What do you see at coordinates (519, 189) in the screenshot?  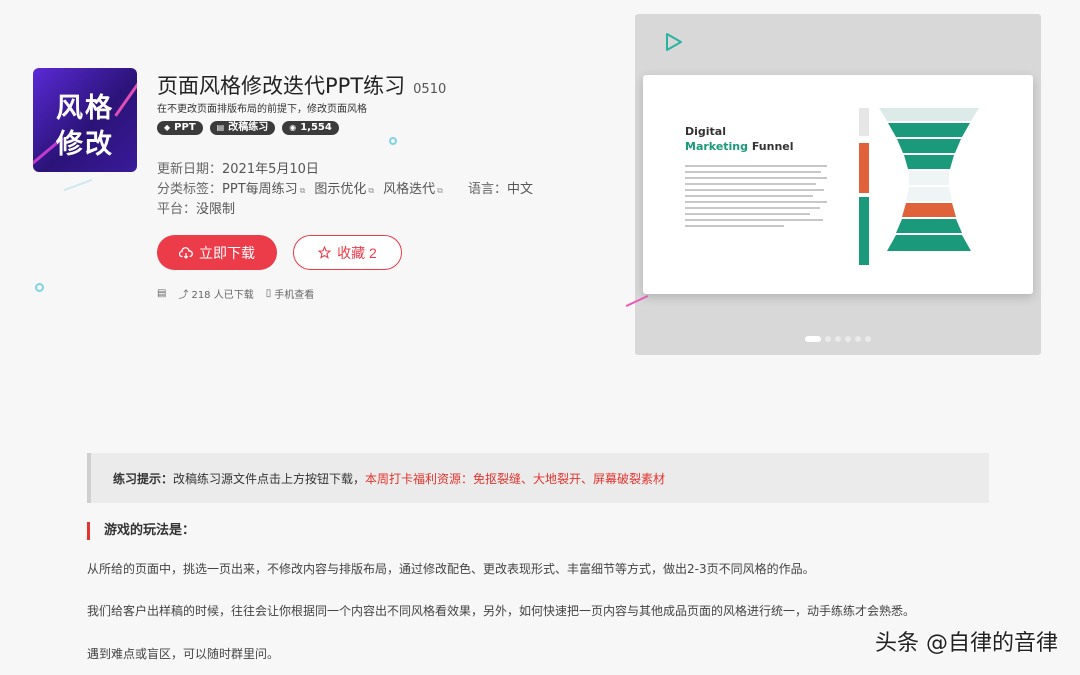 I see `lang-value: 中文` at bounding box center [519, 189].